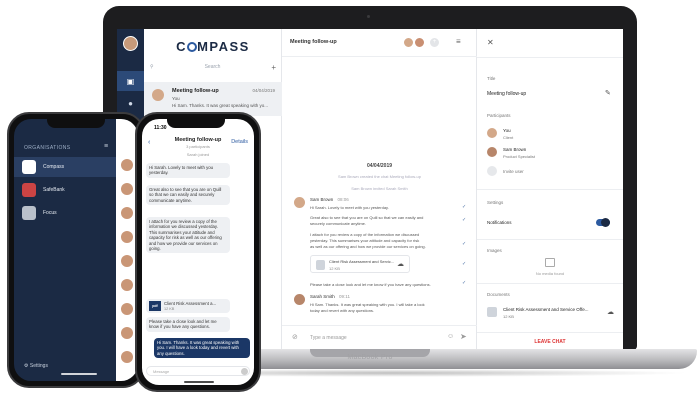  Describe the element at coordinates (196, 123) in the screenshot. I see `phone-notch` at that location.